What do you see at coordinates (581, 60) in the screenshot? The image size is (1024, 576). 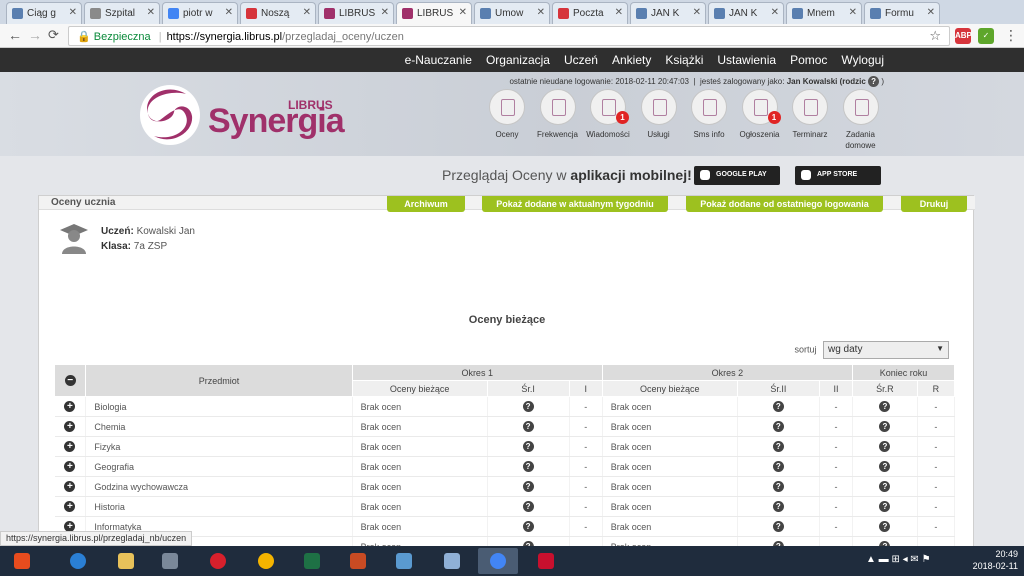 I see `topnav-item: Uczeń` at bounding box center [581, 60].